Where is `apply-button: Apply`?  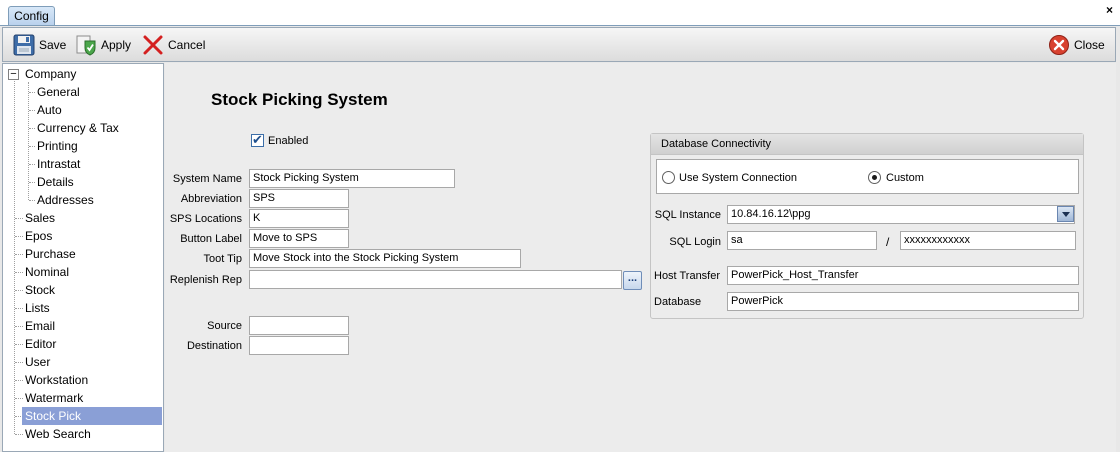 apply-button: Apply is located at coordinates (103, 45).